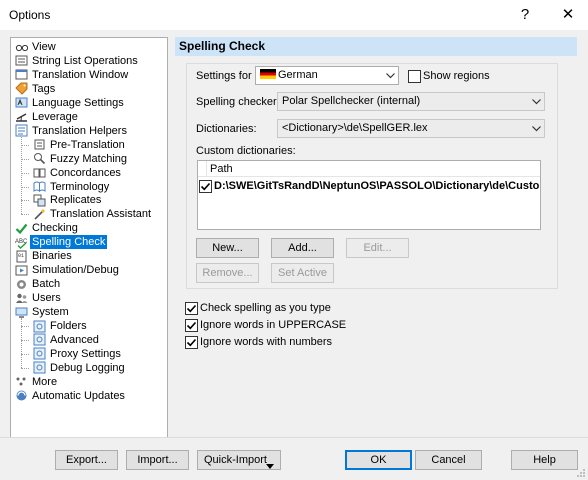 Image resolution: width=588 pixels, height=480 pixels. I want to click on tree-item-string-list-operations: String List Operations, so click(77, 61).